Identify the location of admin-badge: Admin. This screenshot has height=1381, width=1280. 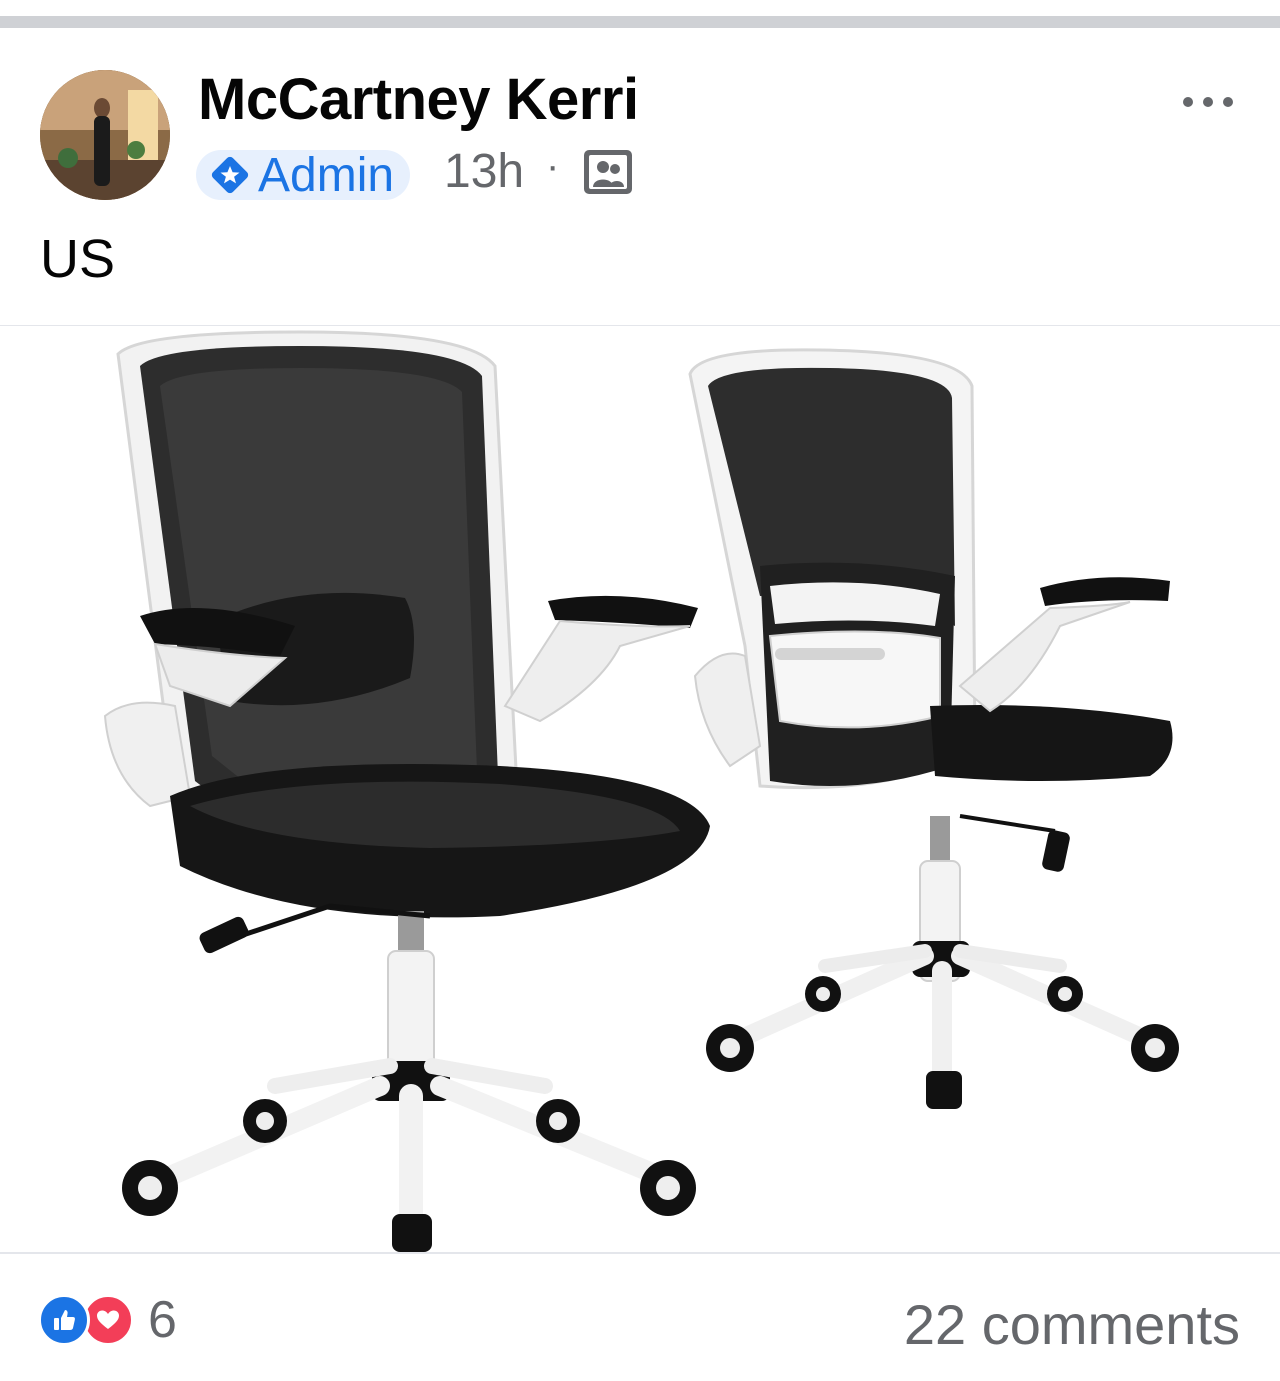
(303, 175).